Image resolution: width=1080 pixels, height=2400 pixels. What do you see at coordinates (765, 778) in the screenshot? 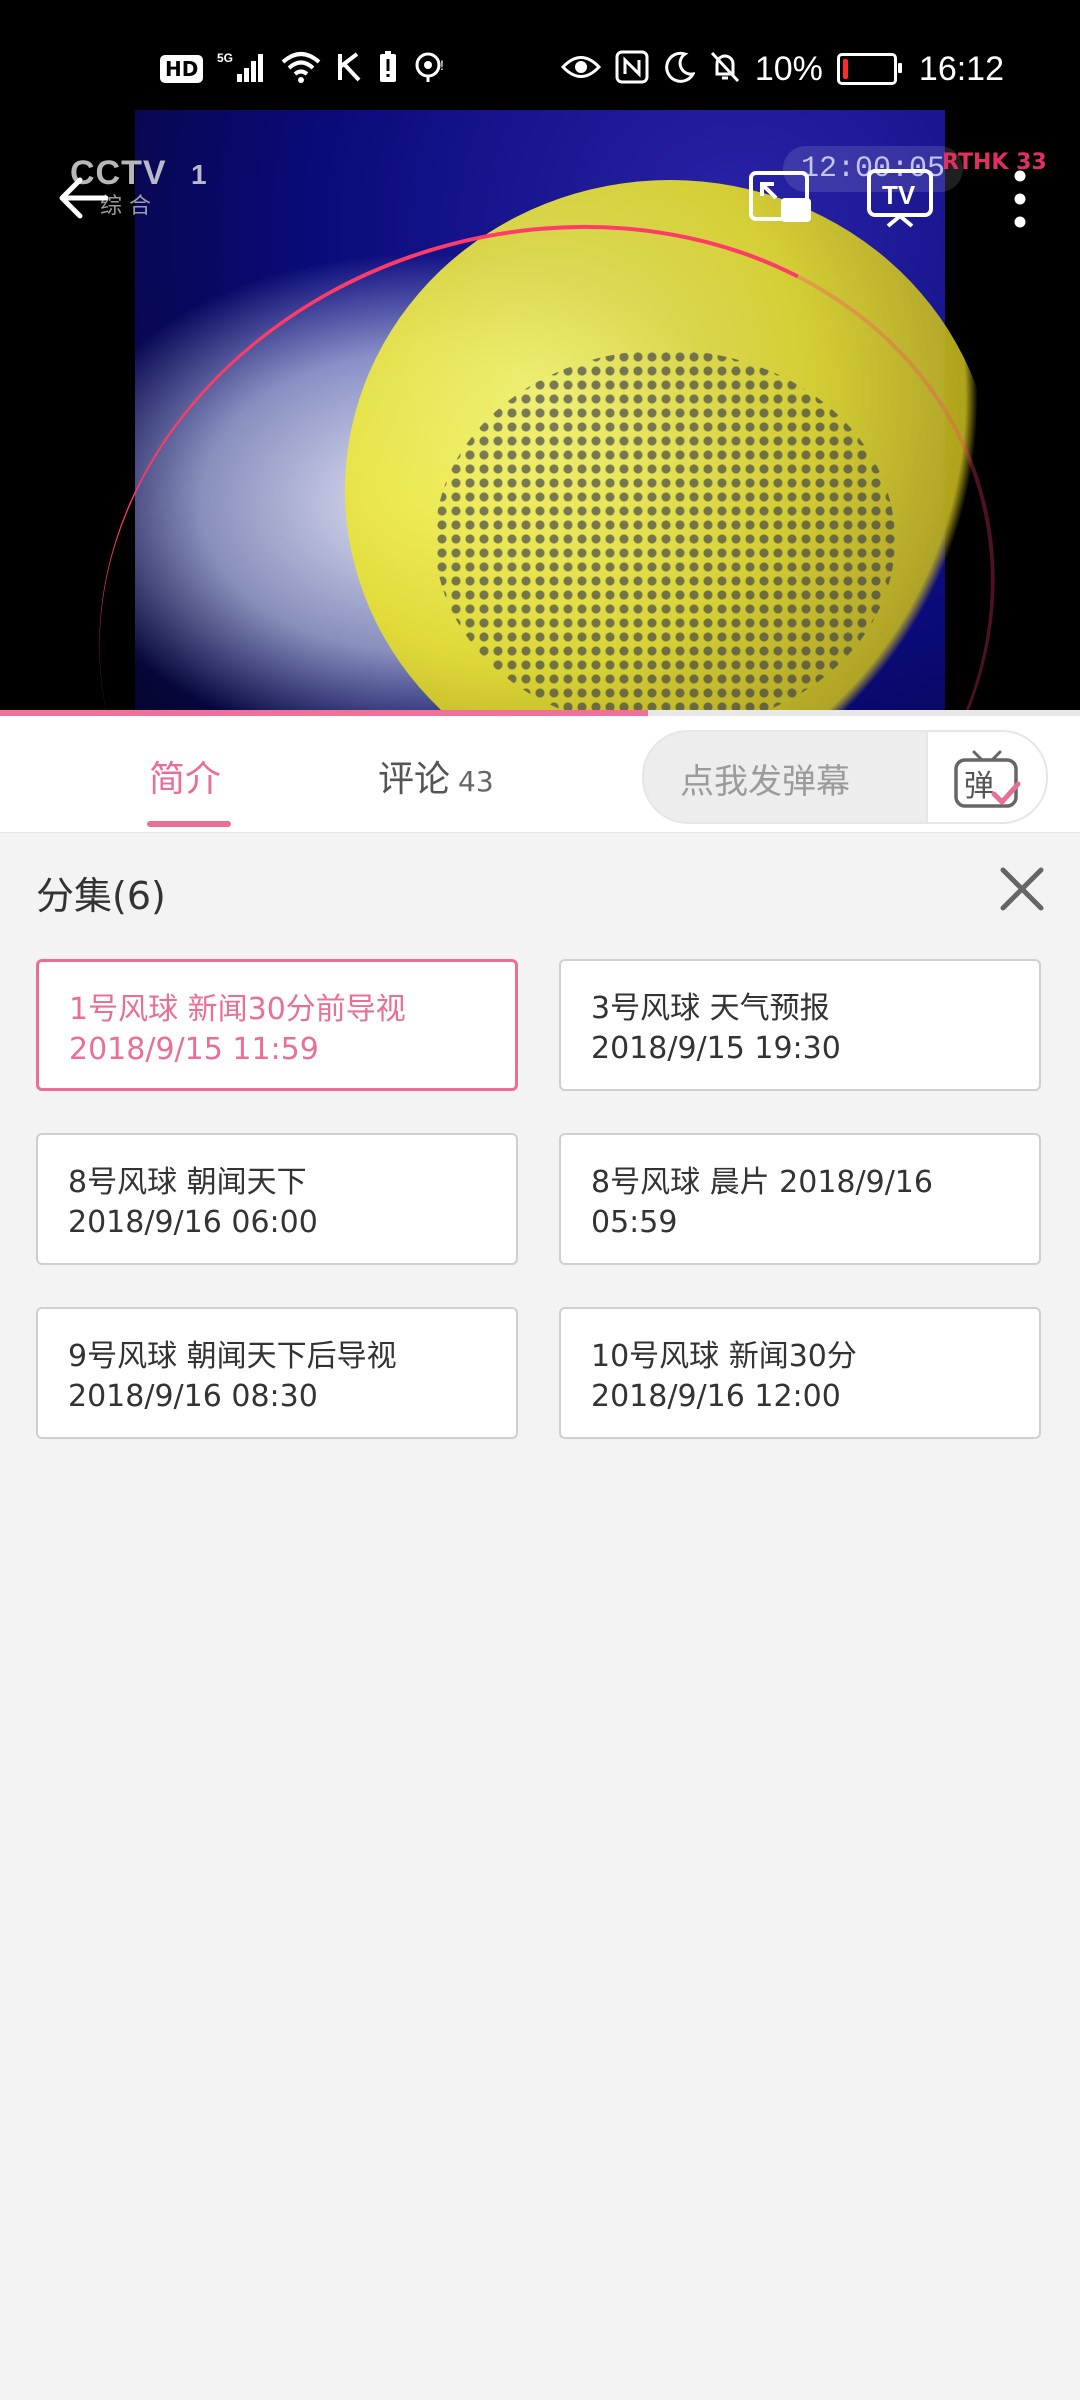
I see `danmaku-input: 点我发弹幕` at bounding box center [765, 778].